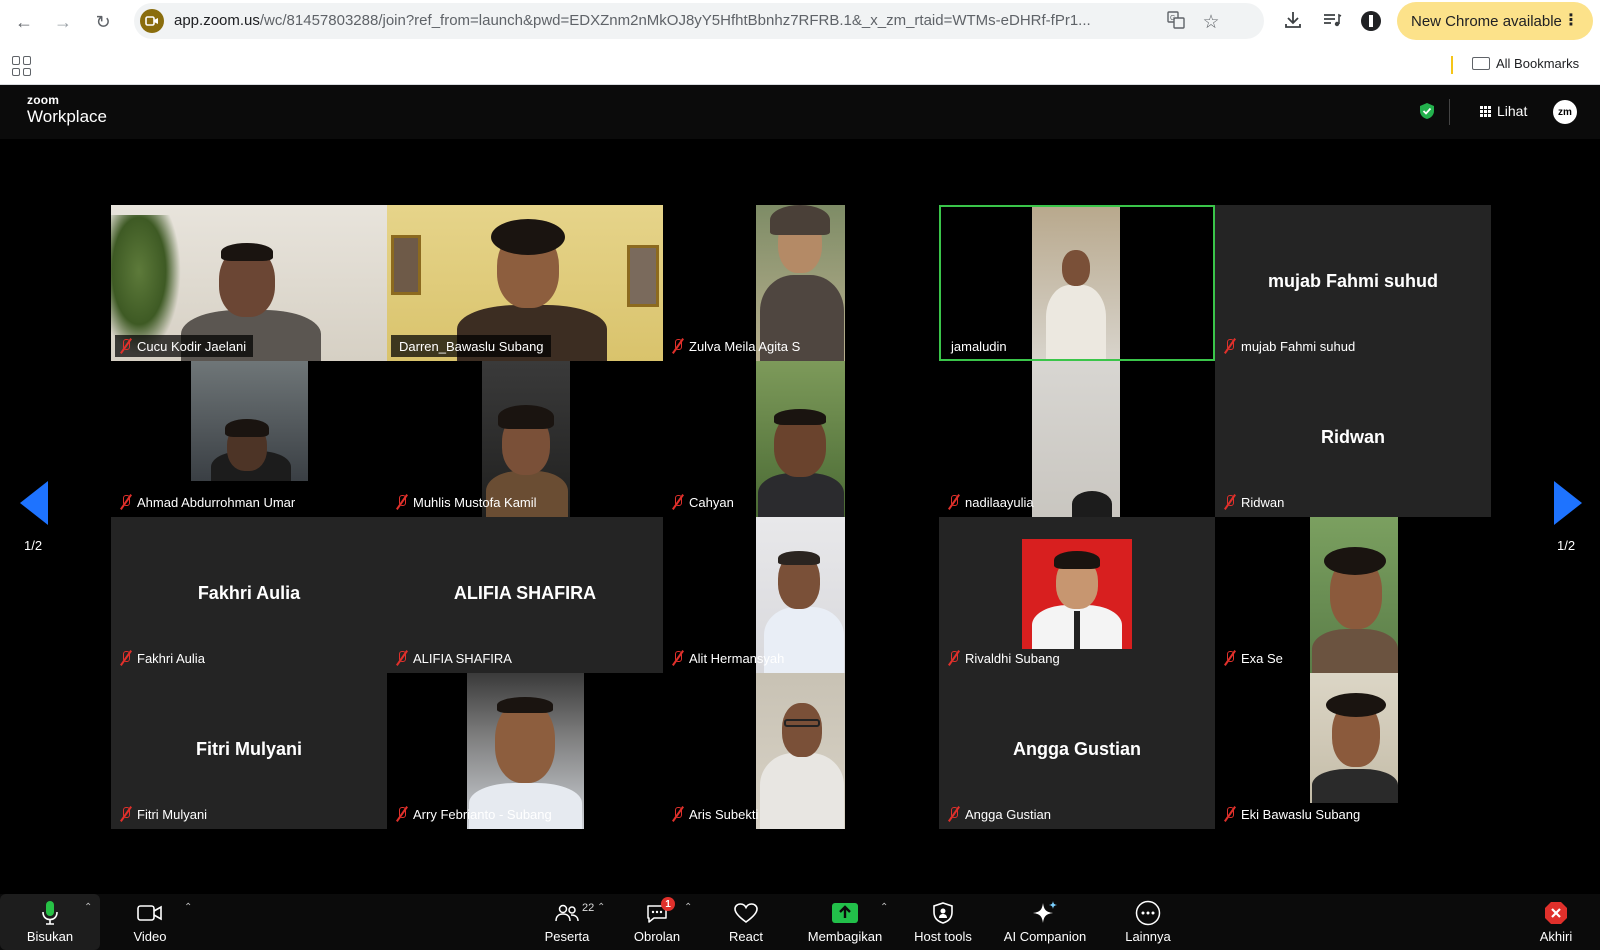 This screenshot has width=1600, height=950. I want to click on previous-page-arrow-icon, so click(34, 503).